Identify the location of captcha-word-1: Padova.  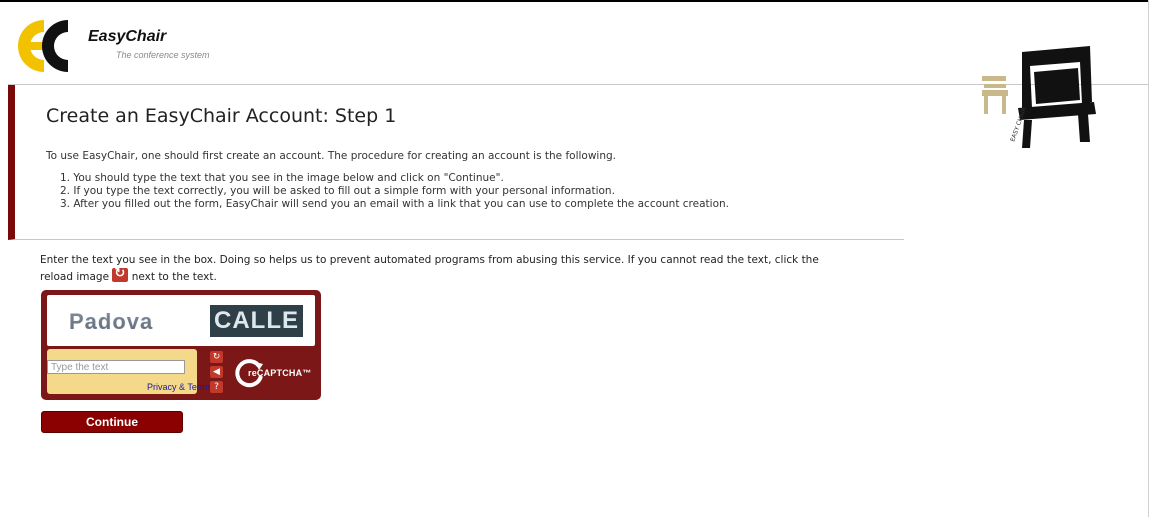
(111, 321).